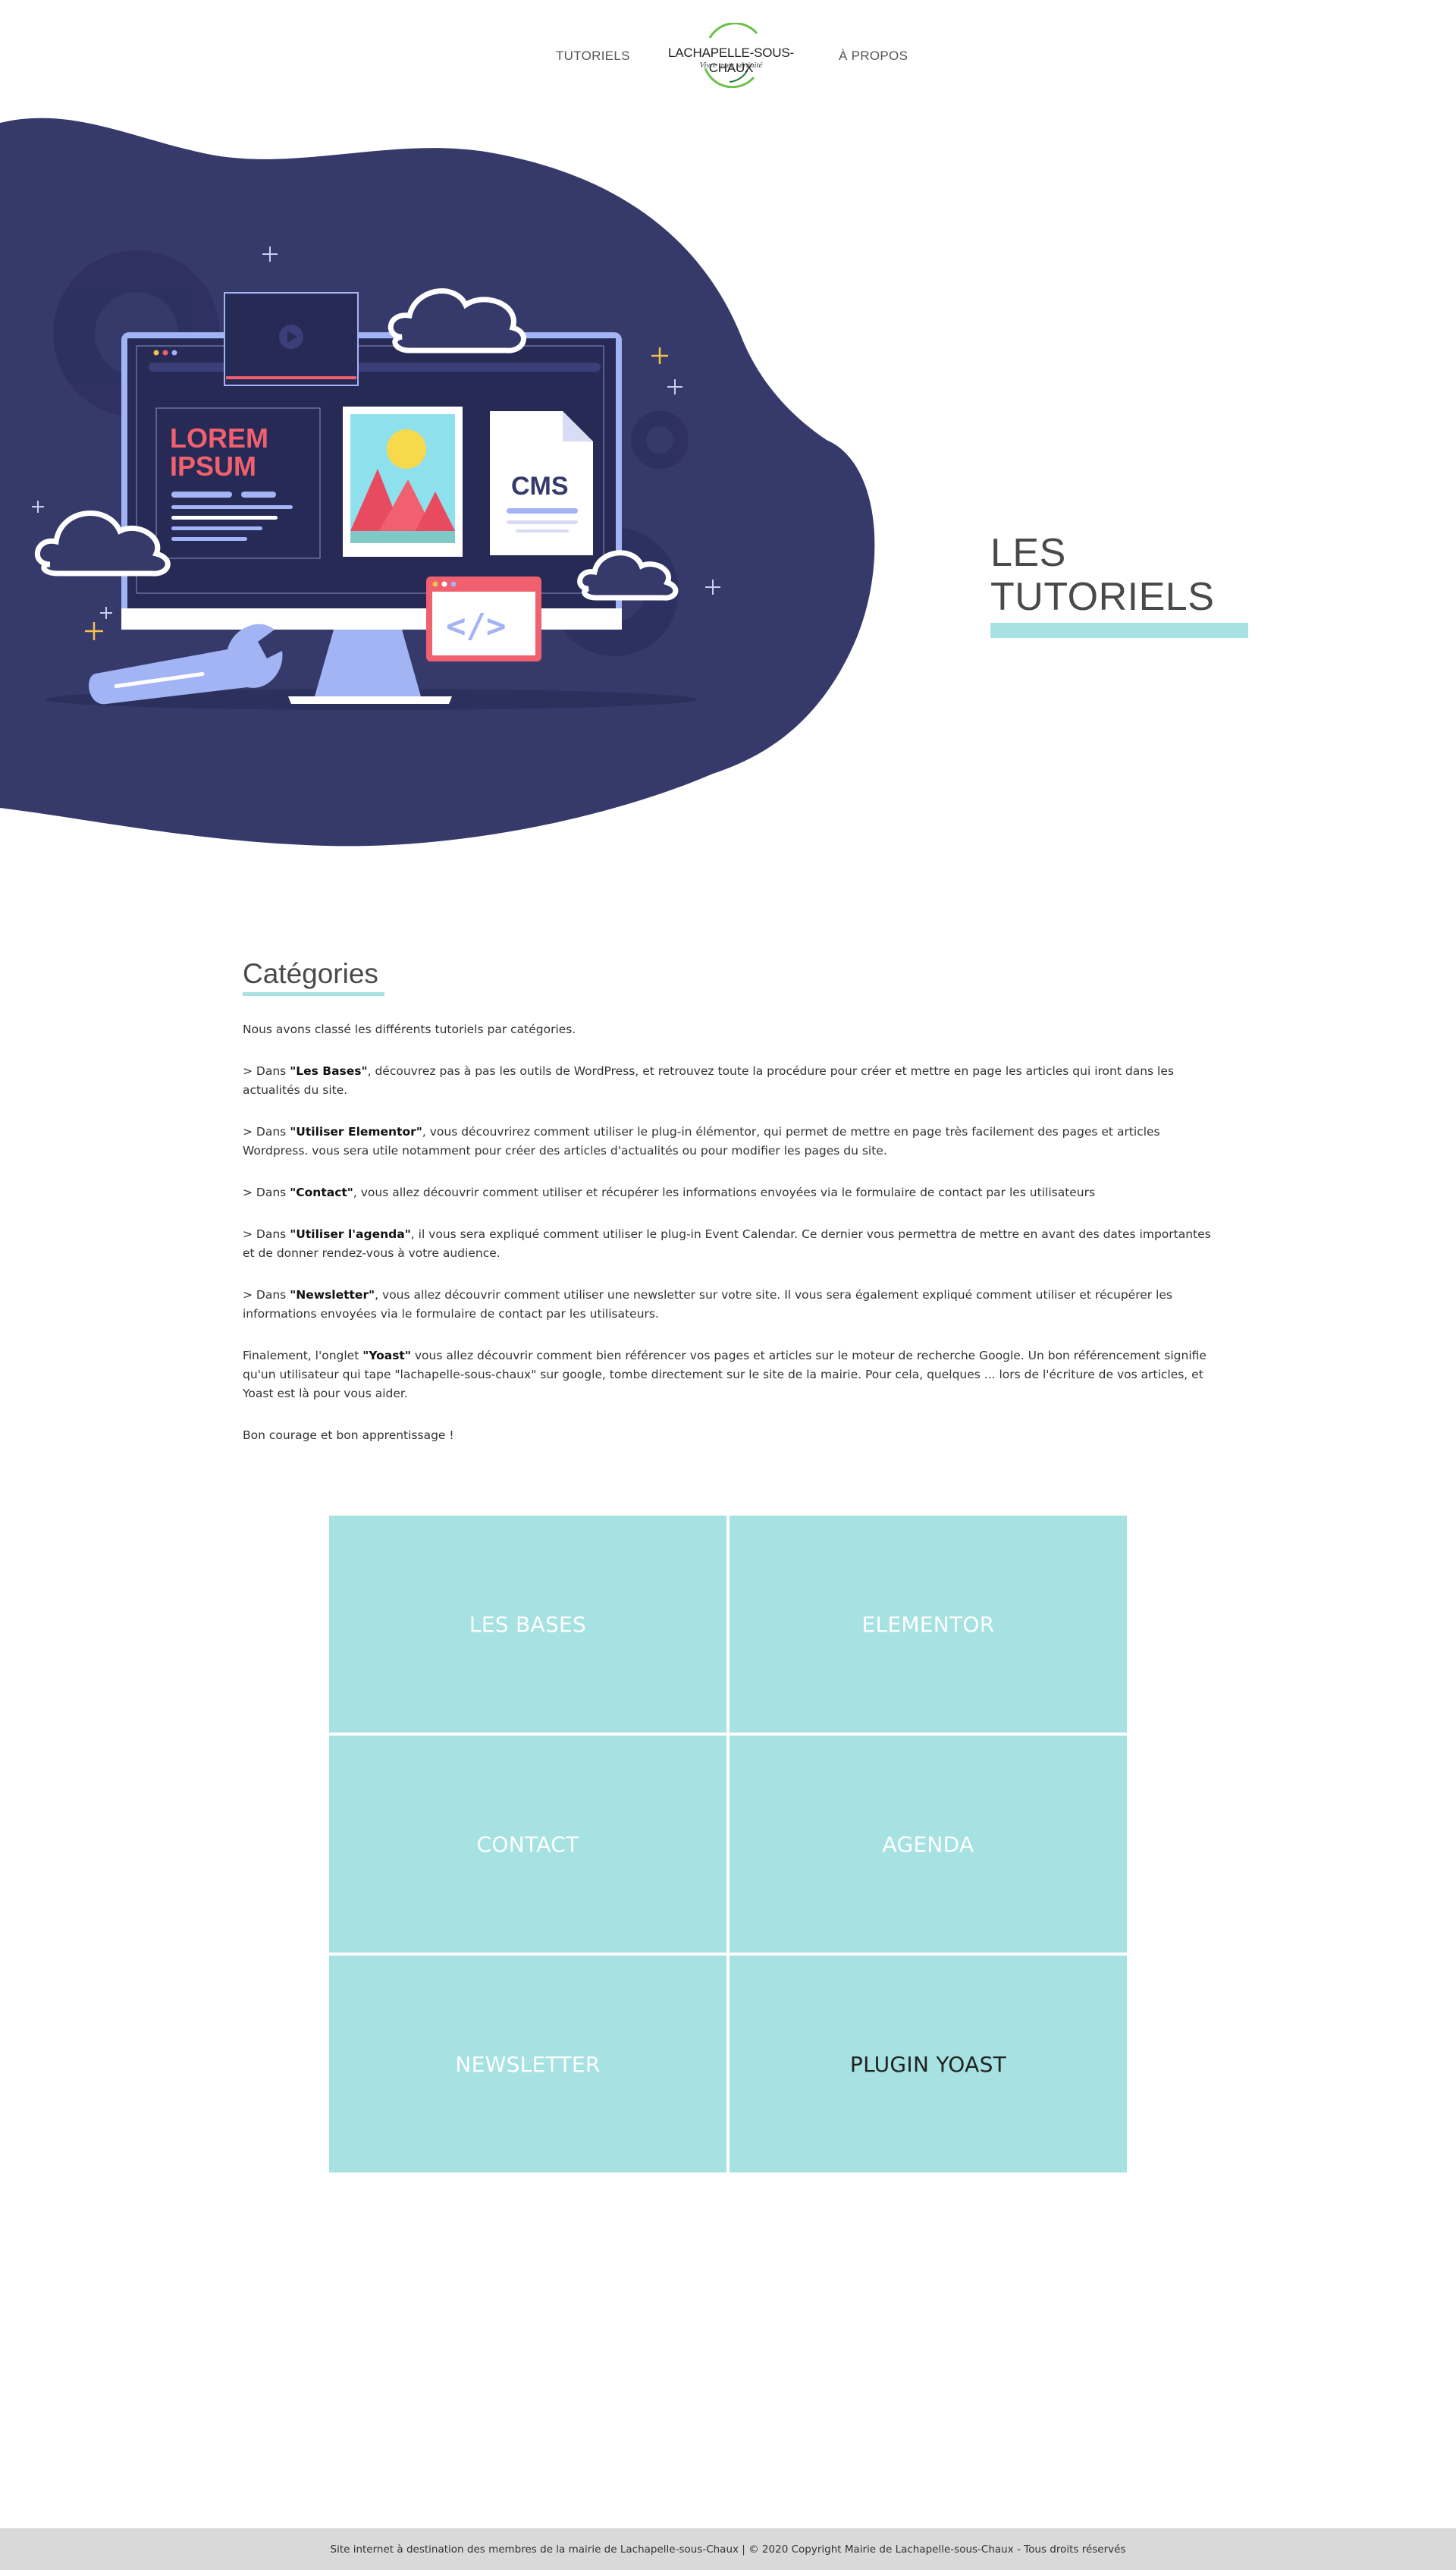  Describe the element at coordinates (213, 466) in the screenshot. I see `svg-text: IPSUM` at that location.